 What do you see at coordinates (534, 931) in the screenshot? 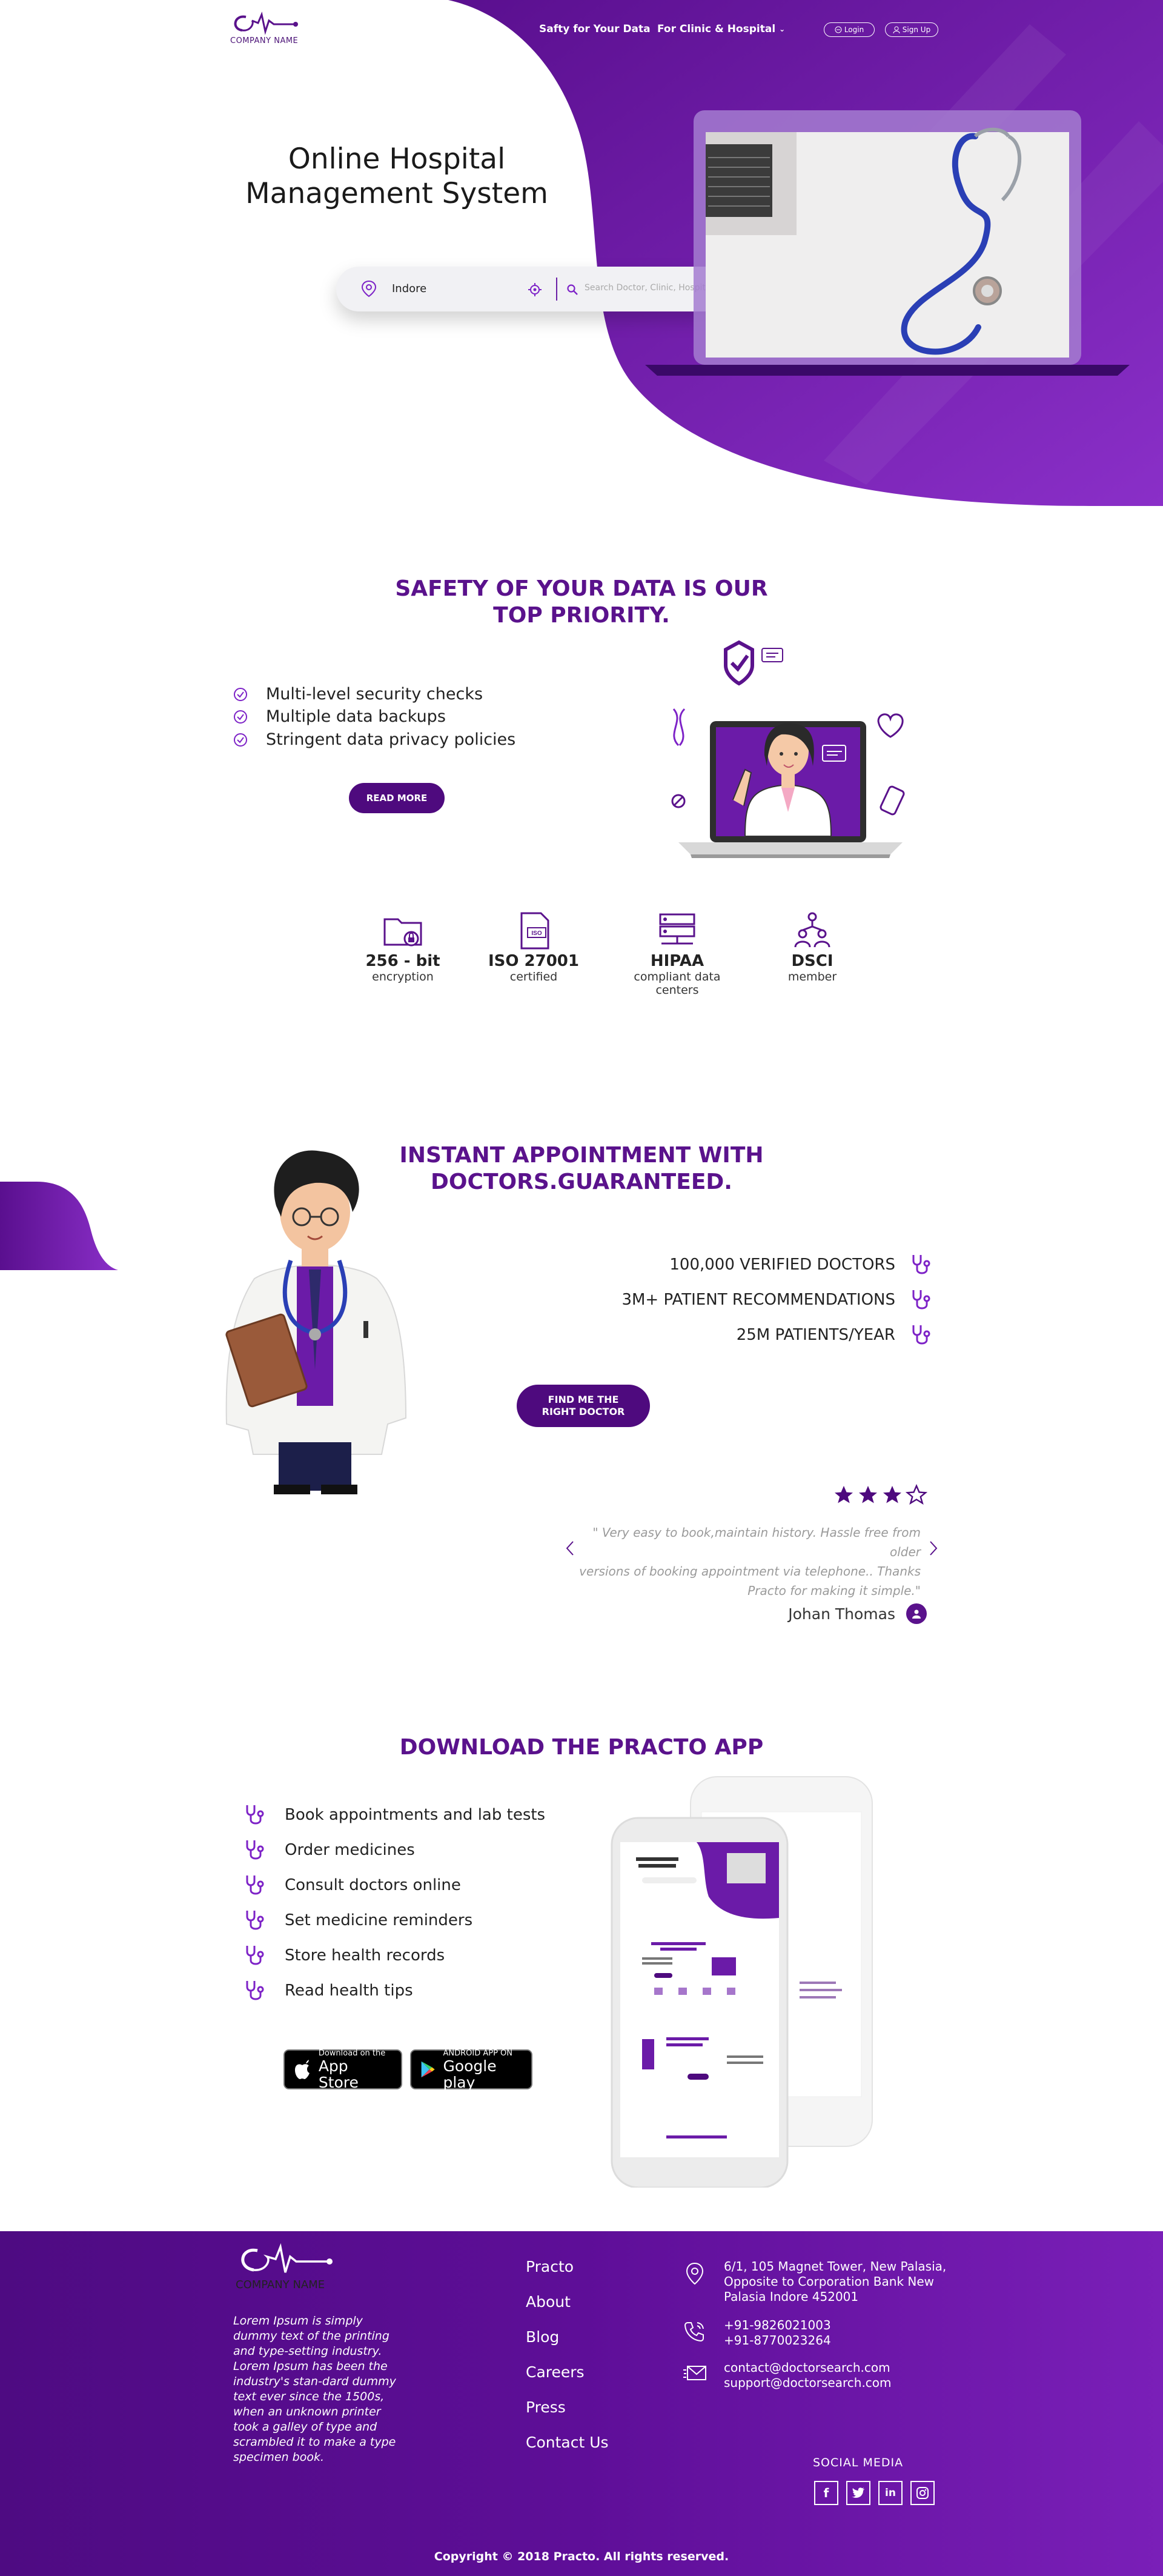
I see `iso-document-icon: ISO` at bounding box center [534, 931].